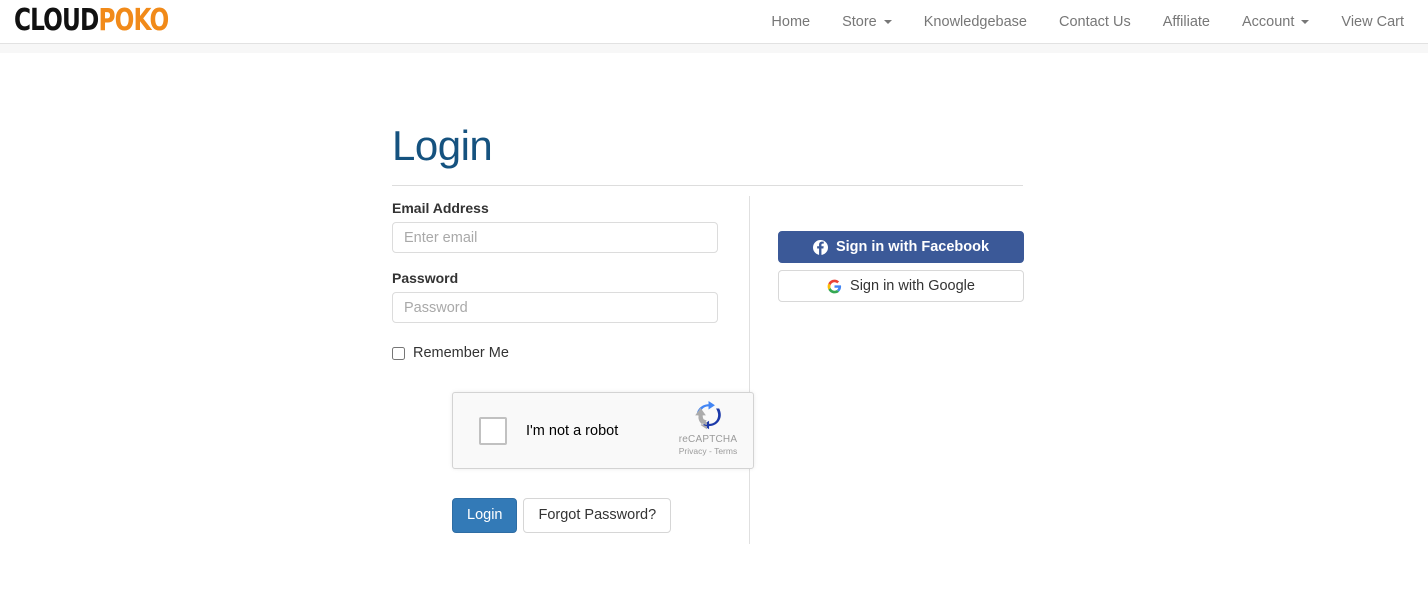 This screenshot has height=604, width=1428. What do you see at coordinates (442, 145) in the screenshot?
I see `page-title: Login` at bounding box center [442, 145].